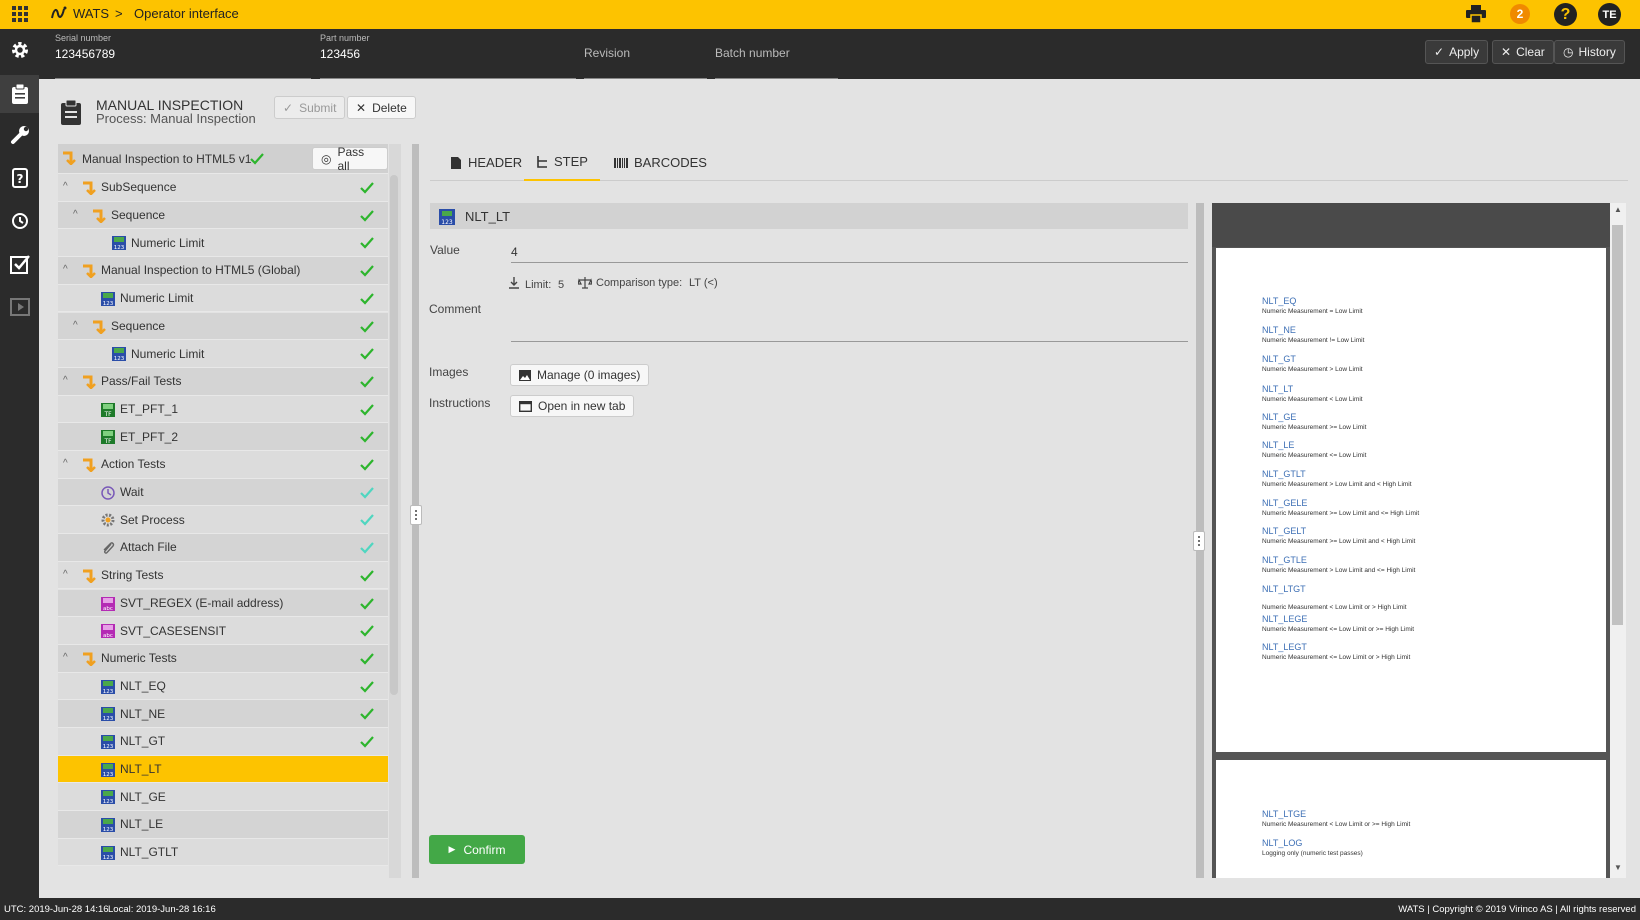  I want to click on tab-barcodes: BARCODES, so click(660, 162).